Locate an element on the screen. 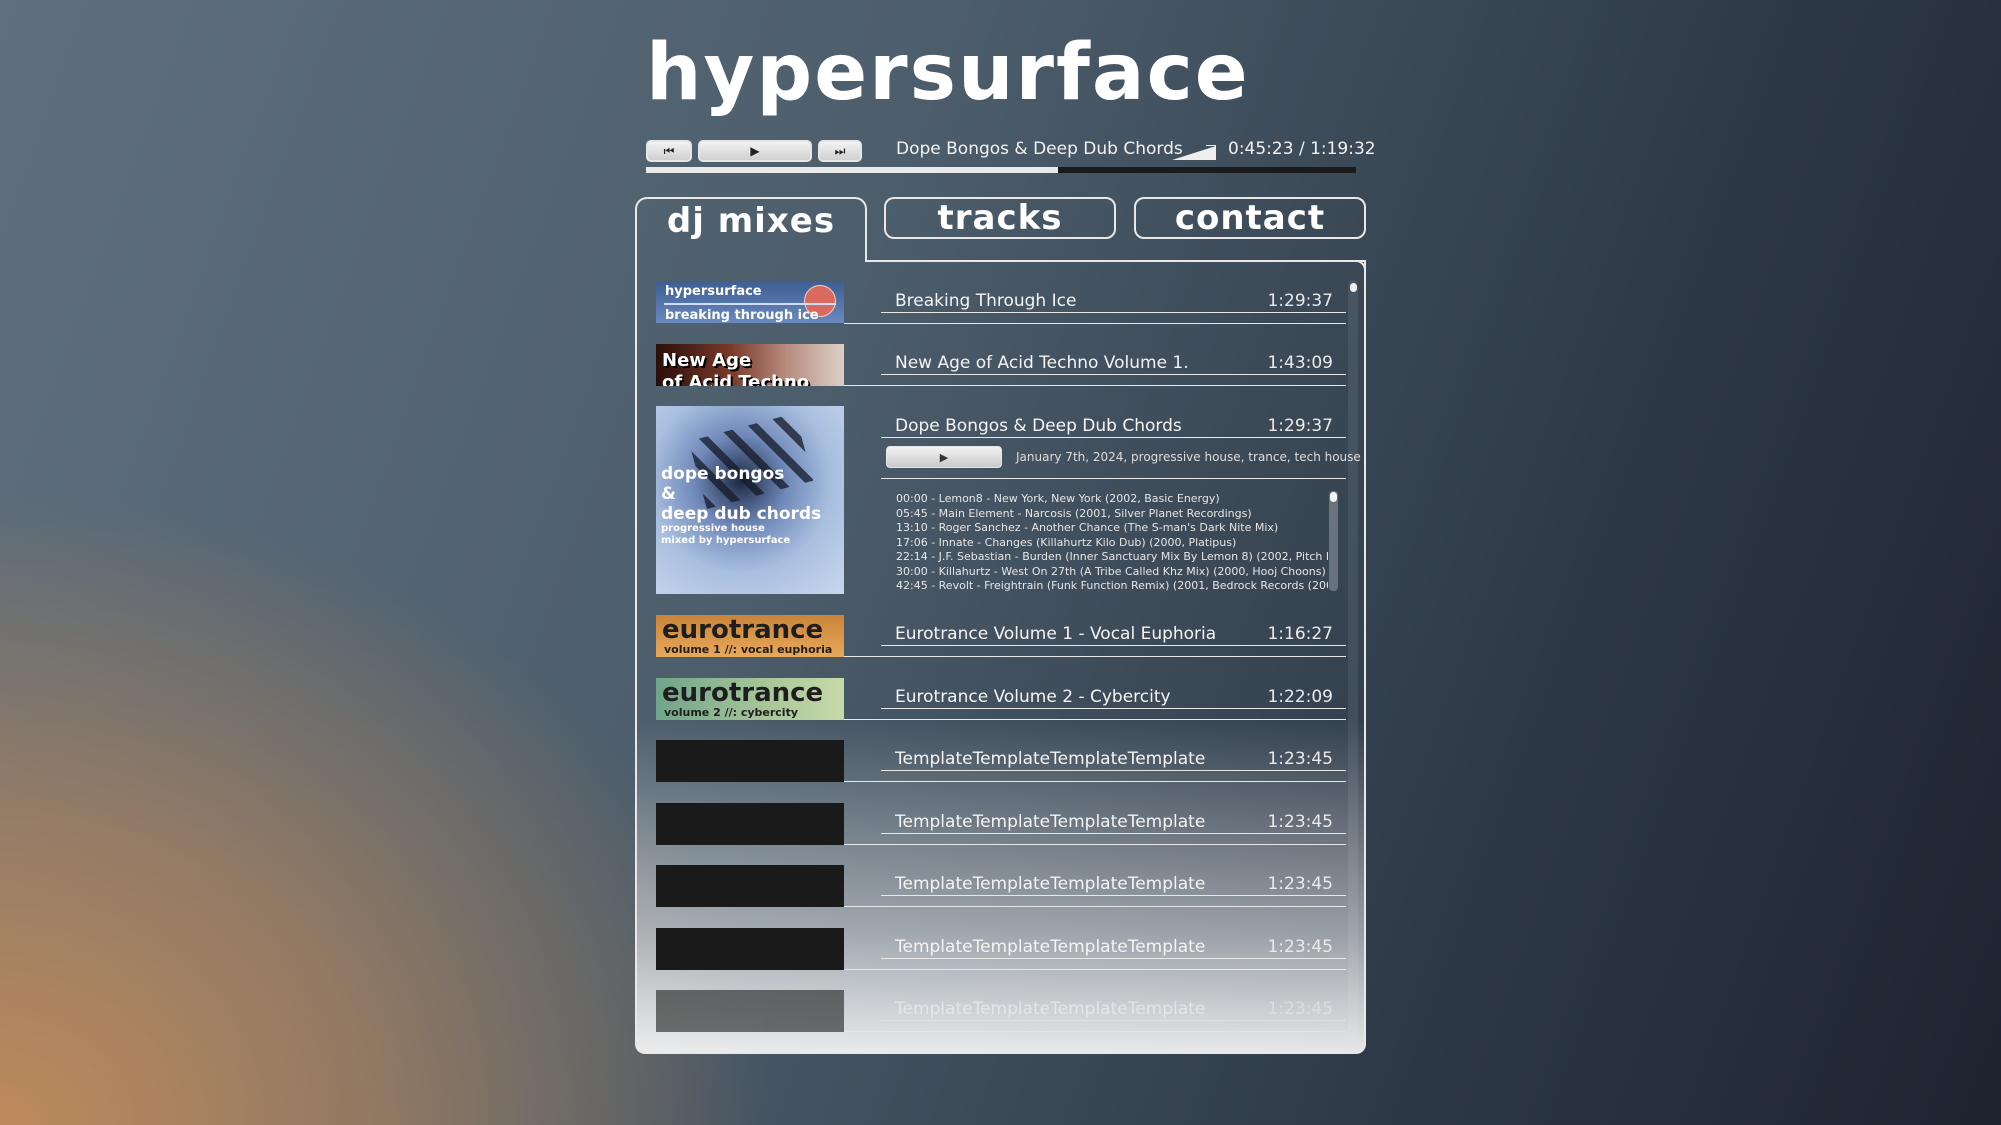 The width and height of the screenshot is (2001, 1125). mix-title: Dope Bongos & Deep Dub Chords is located at coordinates (1038, 426).